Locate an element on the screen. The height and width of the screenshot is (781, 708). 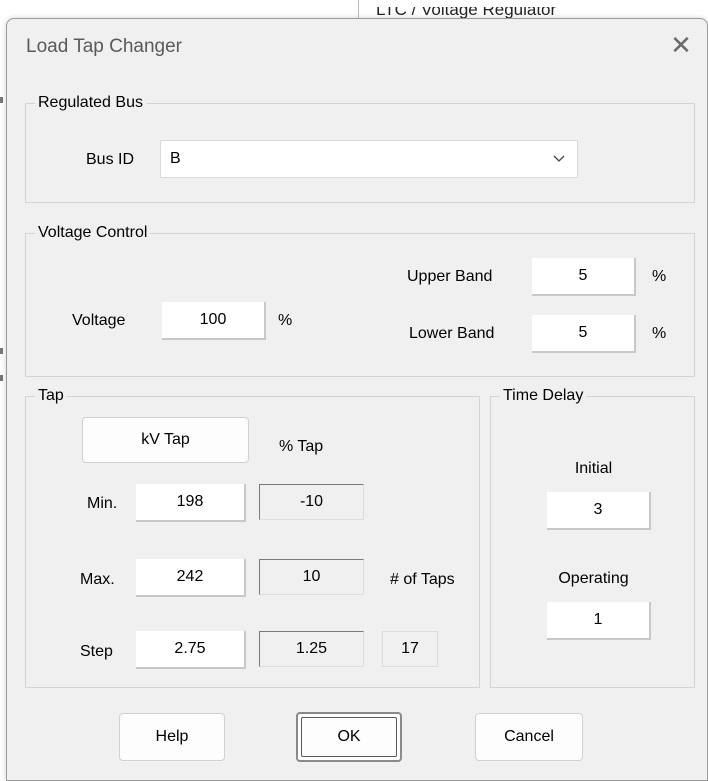
background-window-title: LTC / Voltage Regulator is located at coordinates (466, 9).